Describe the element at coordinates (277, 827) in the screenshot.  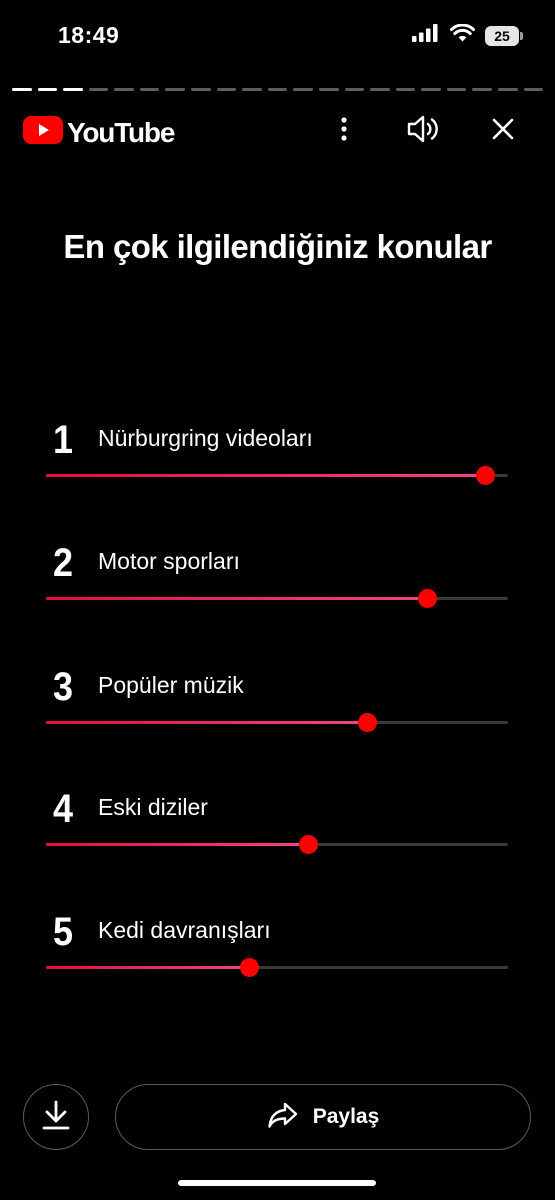
I see `topic-item: 4 Eski diziler` at that location.